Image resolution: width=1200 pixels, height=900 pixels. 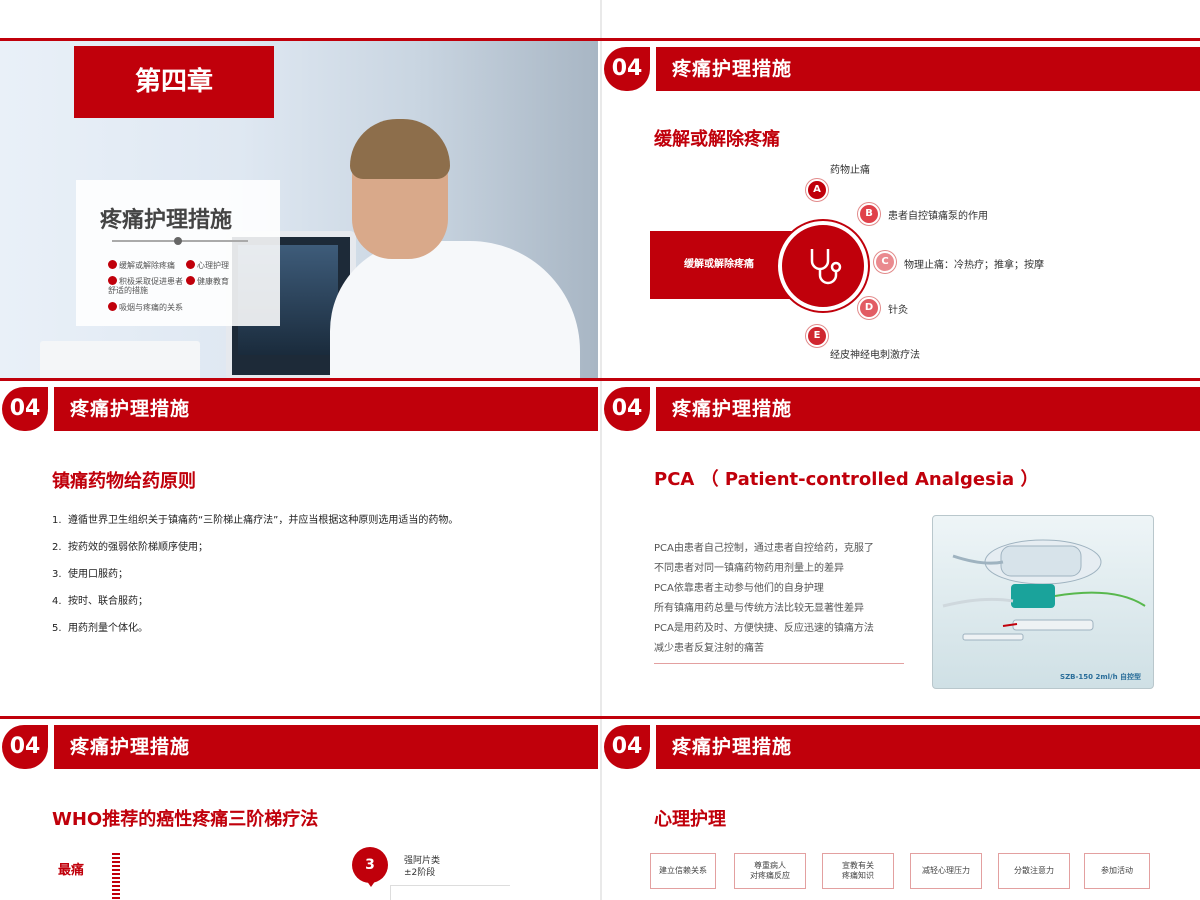 I want to click on pca-pump-photo: SZB-150 2ml/h 自控型, so click(x=1043, y=602).